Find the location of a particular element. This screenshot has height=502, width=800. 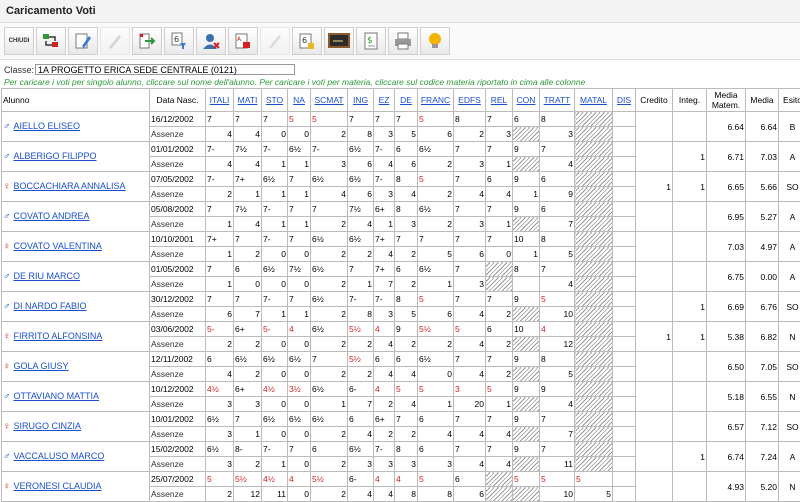

money-document-button: $ is located at coordinates (371, 41).